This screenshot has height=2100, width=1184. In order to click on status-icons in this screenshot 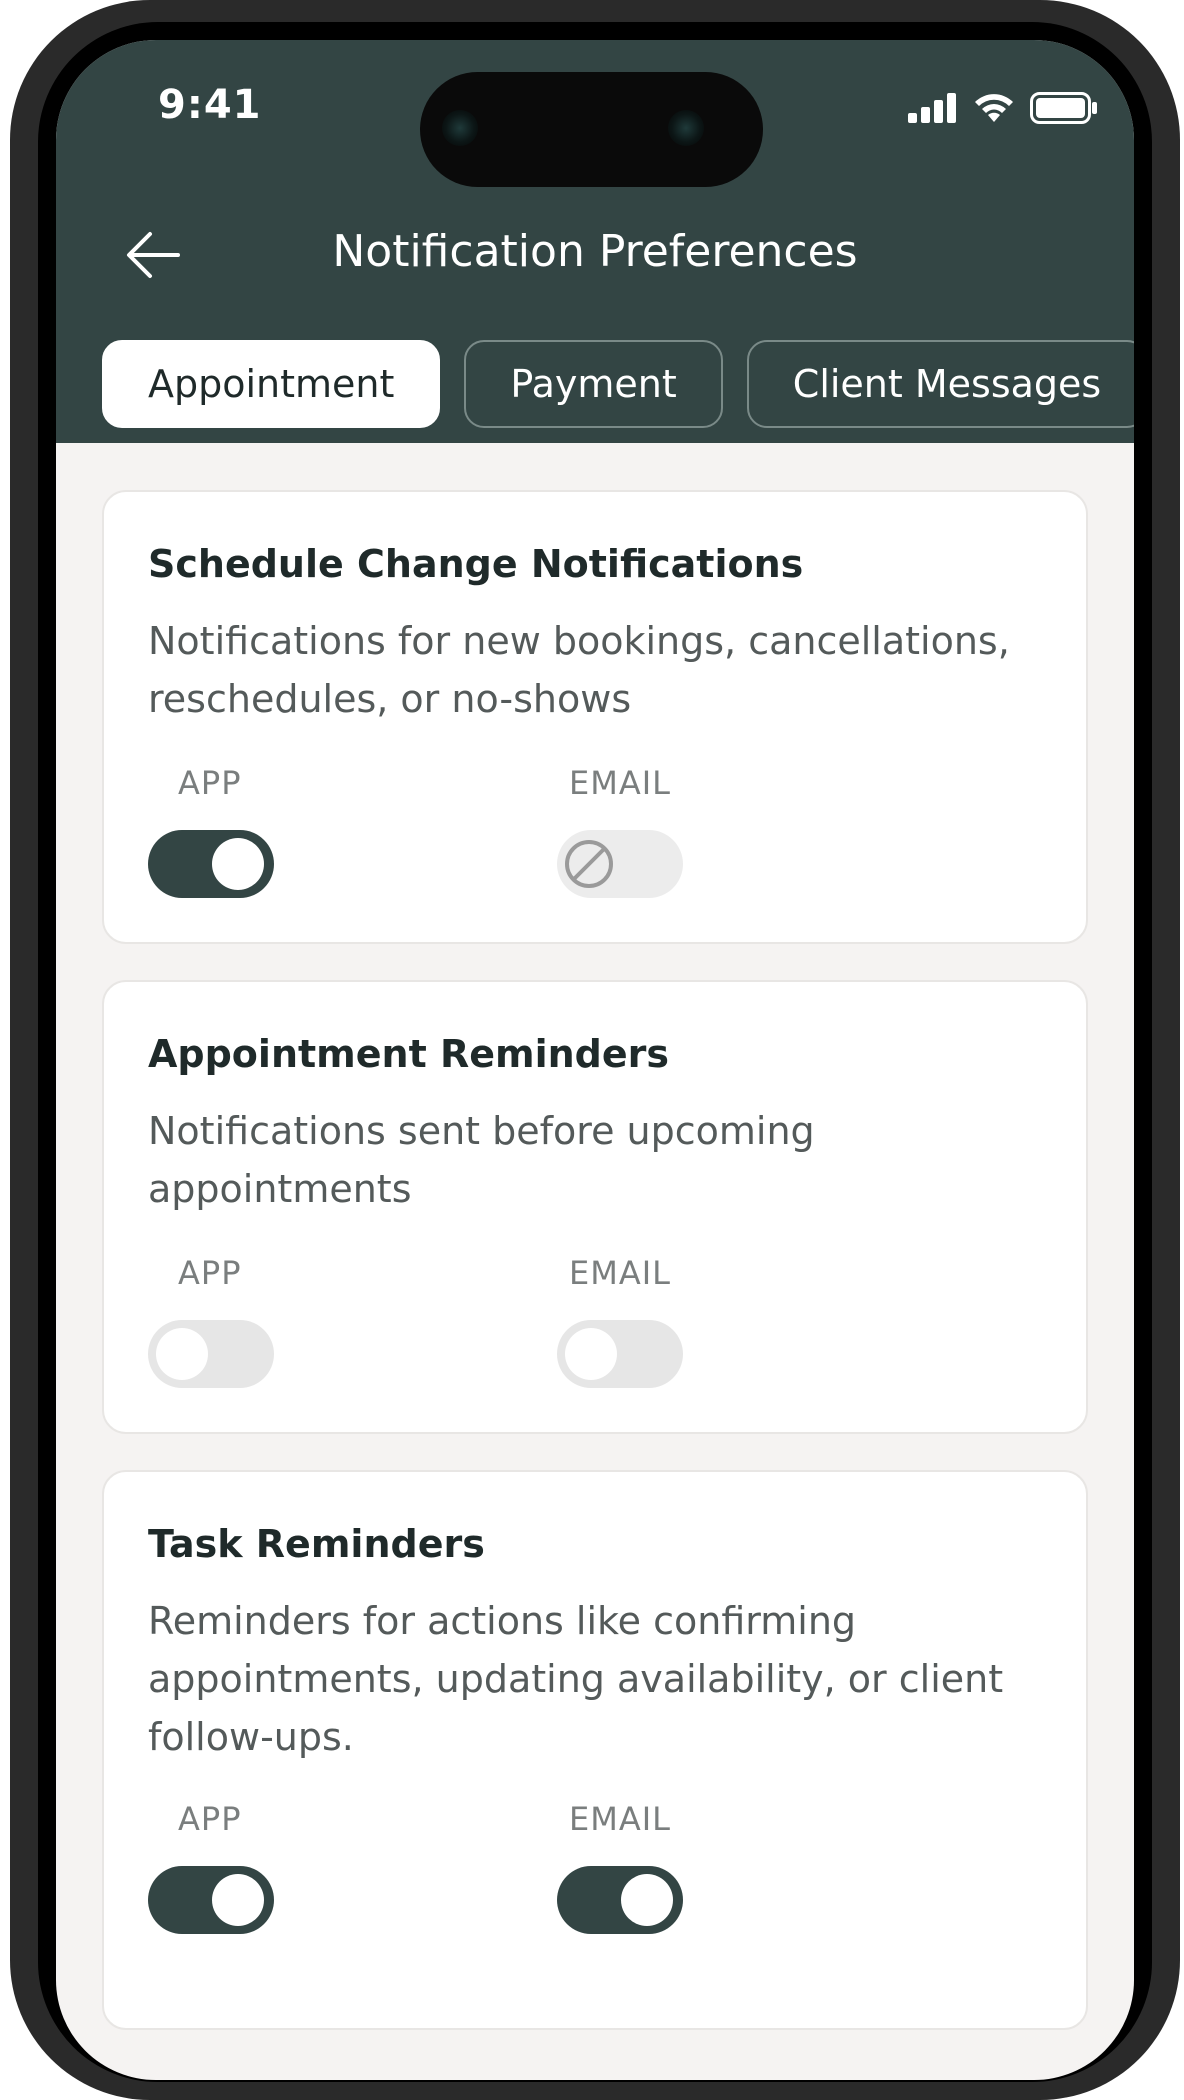, I will do `click(1003, 108)`.